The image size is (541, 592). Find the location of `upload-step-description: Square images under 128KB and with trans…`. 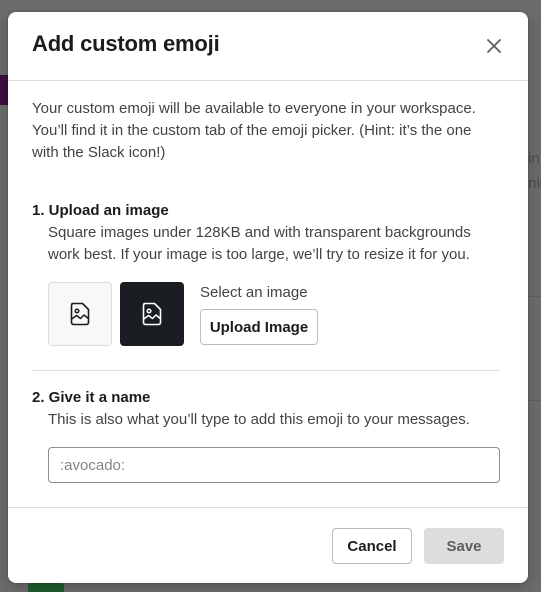

upload-step-description: Square images under 128KB and with trans… is located at coordinates (259, 243).